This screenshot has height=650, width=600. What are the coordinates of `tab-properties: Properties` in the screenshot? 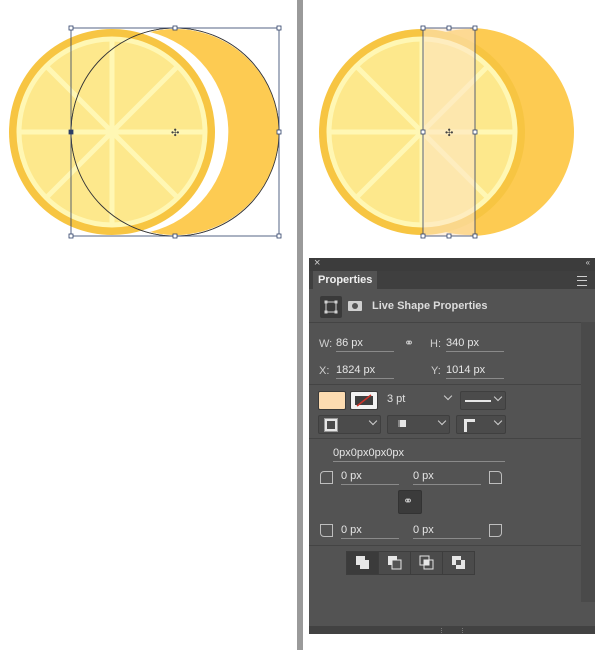 It's located at (345, 280).